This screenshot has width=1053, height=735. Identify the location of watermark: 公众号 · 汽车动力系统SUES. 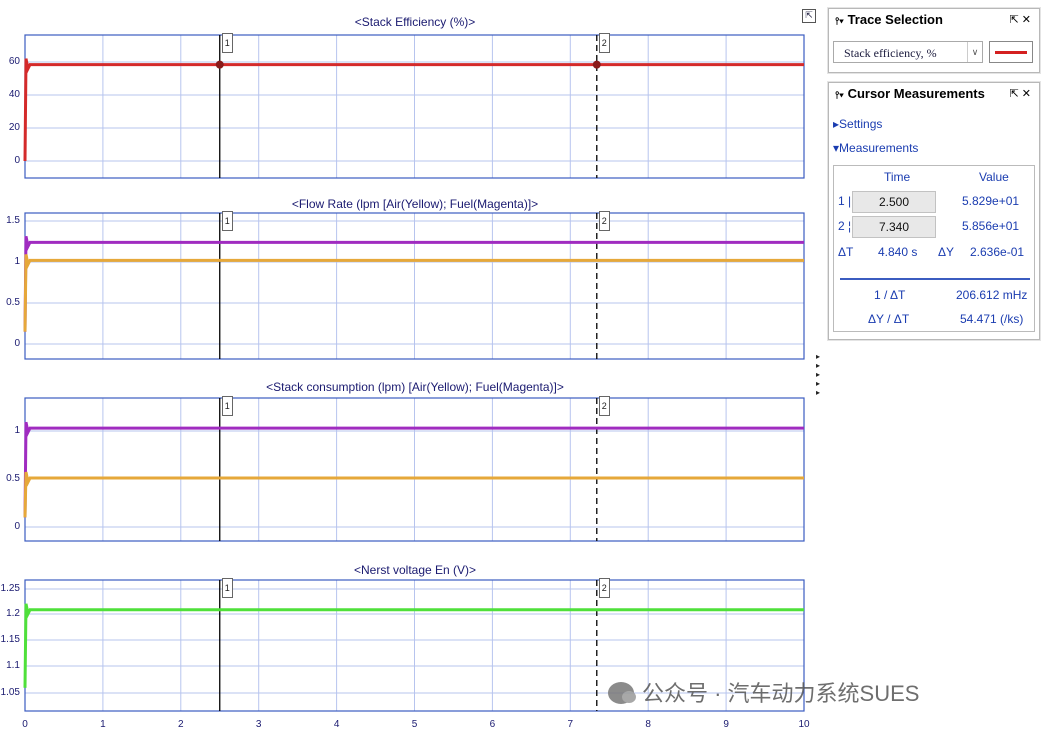
(763, 692).